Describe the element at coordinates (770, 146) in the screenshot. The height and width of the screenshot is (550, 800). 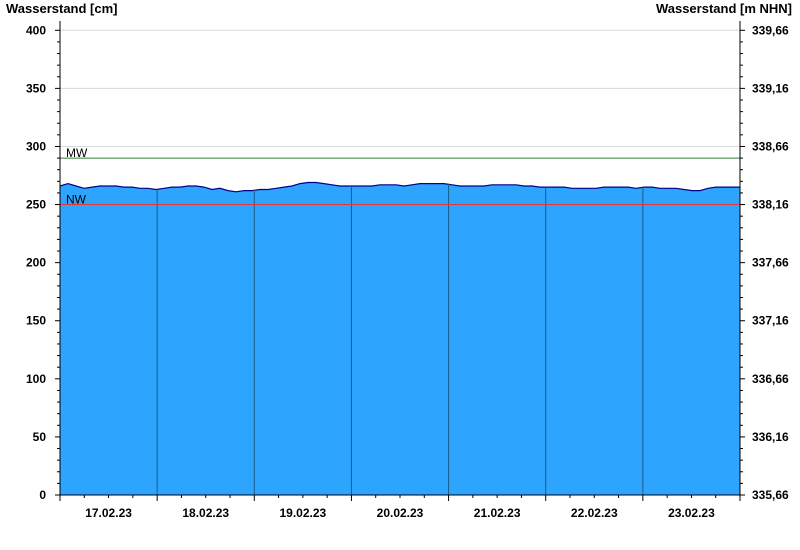
I see `y-tick-label-right: 338,66` at that location.